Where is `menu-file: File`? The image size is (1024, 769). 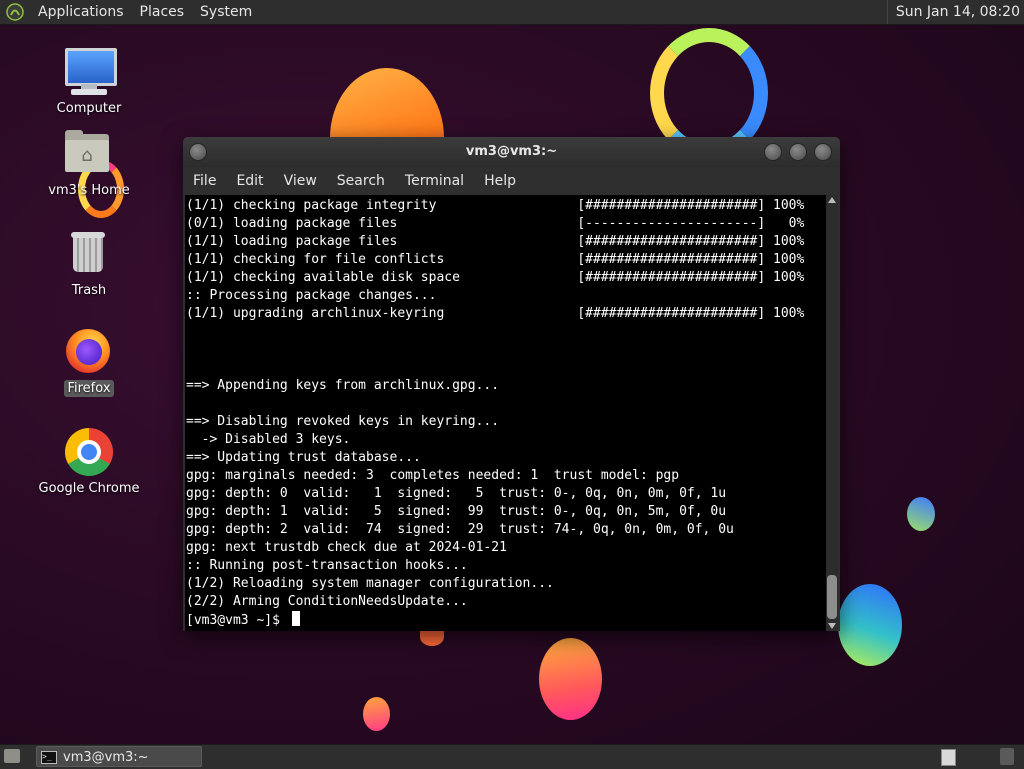 menu-file: File is located at coordinates (204, 181).